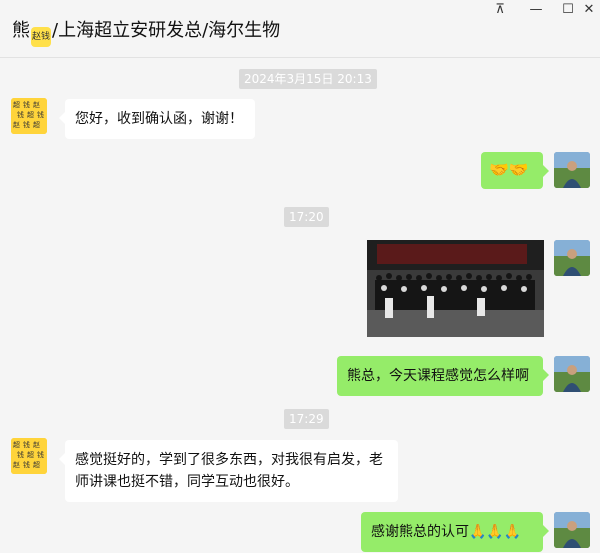 The width and height of the screenshot is (600, 553). What do you see at coordinates (568, 10) in the screenshot?
I see `maximize-icon: ☐` at bounding box center [568, 10].